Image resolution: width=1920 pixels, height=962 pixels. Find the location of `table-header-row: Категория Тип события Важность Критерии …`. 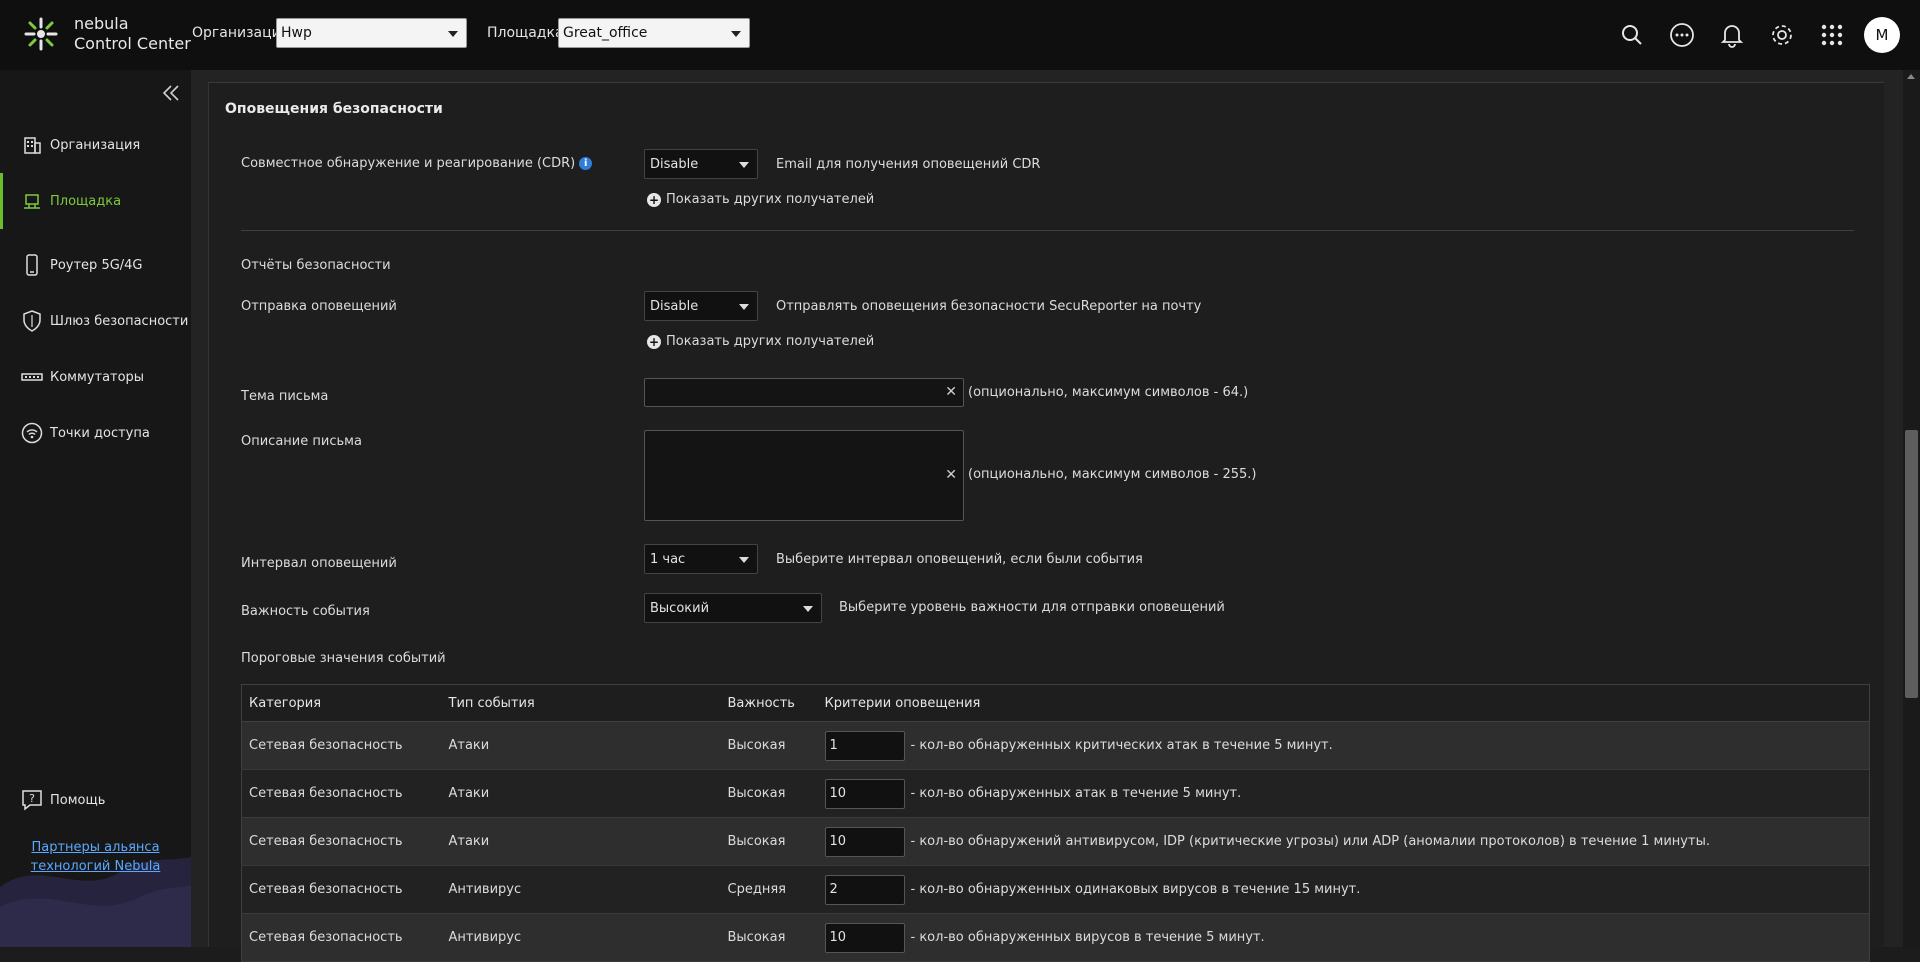

table-header-row: Категория Тип события Важность Критерии … is located at coordinates (1055, 703).